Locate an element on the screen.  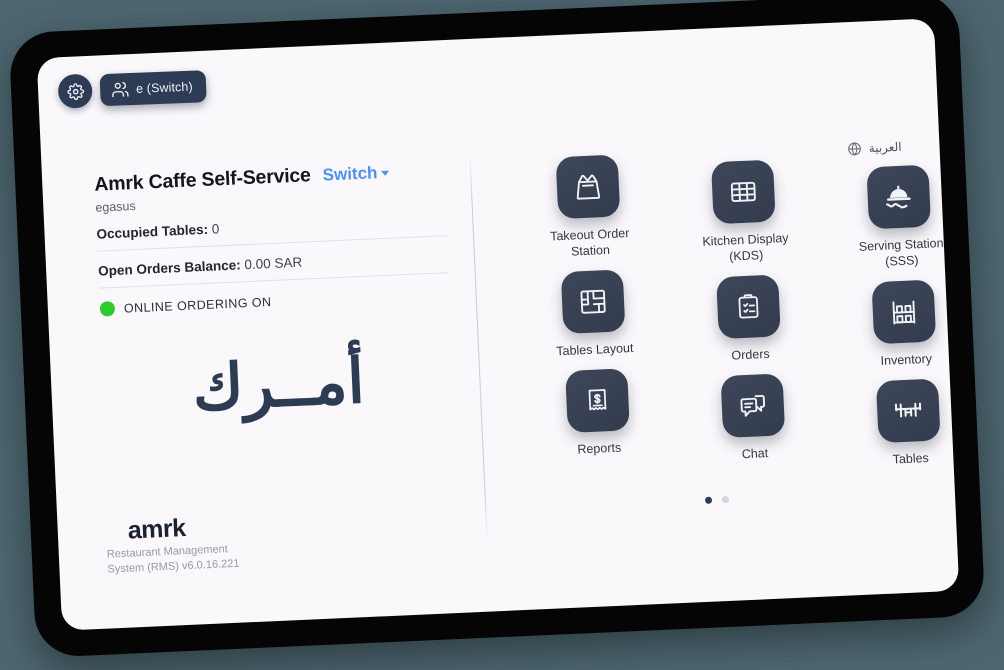
switch-store-link: Switch is located at coordinates (356, 174).